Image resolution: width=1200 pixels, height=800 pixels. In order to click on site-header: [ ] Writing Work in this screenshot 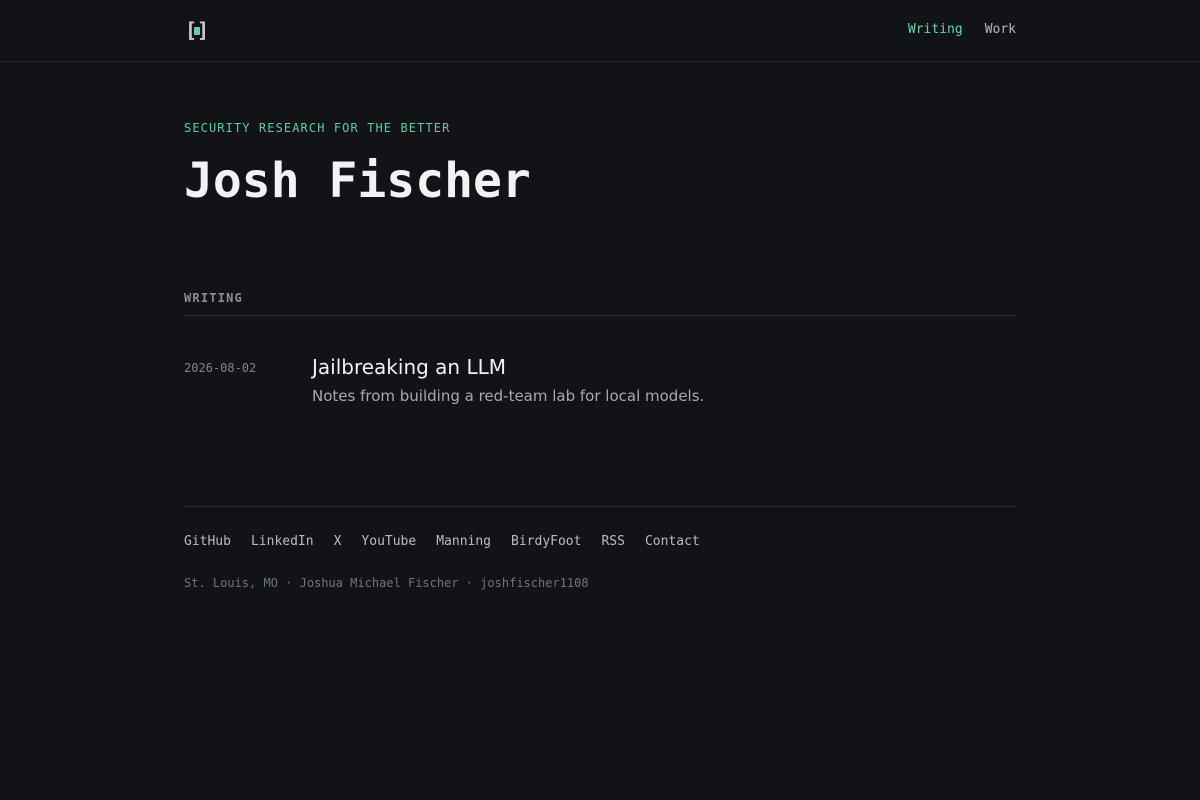, I will do `click(600, 31)`.